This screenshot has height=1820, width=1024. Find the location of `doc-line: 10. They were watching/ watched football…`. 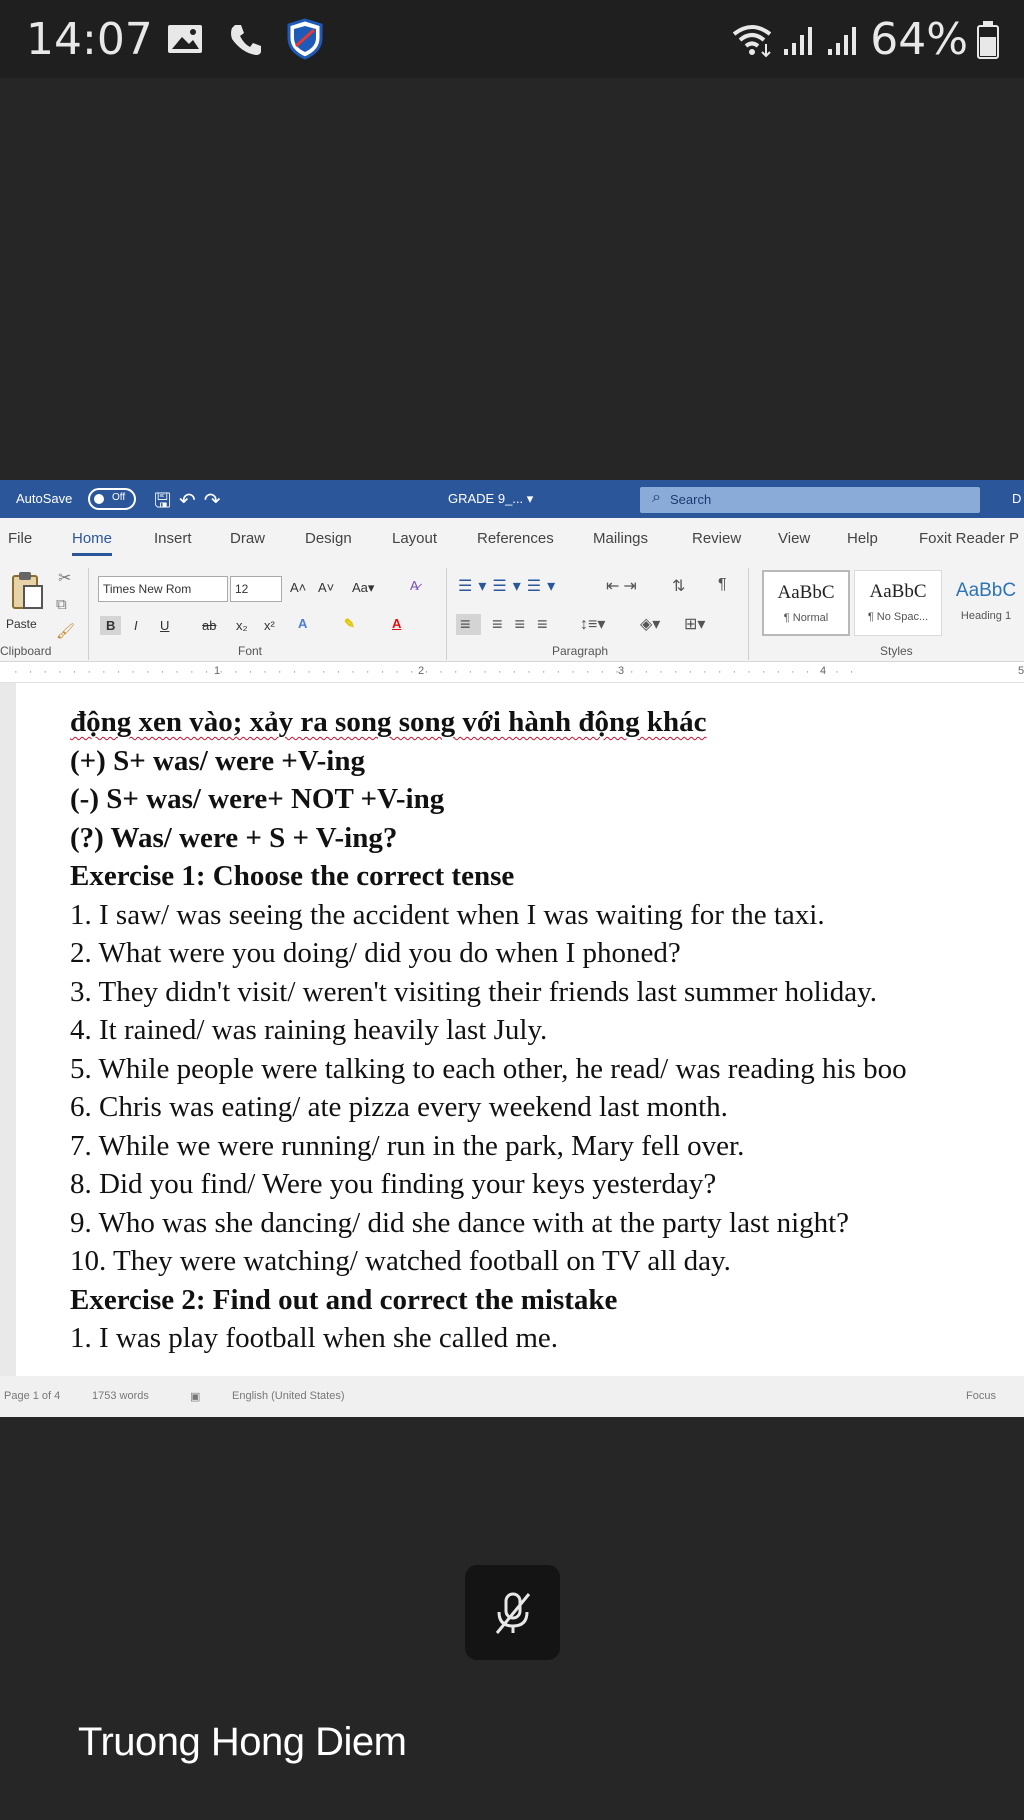

doc-line: 10. They were watching/ watched football… is located at coordinates (400, 1261).